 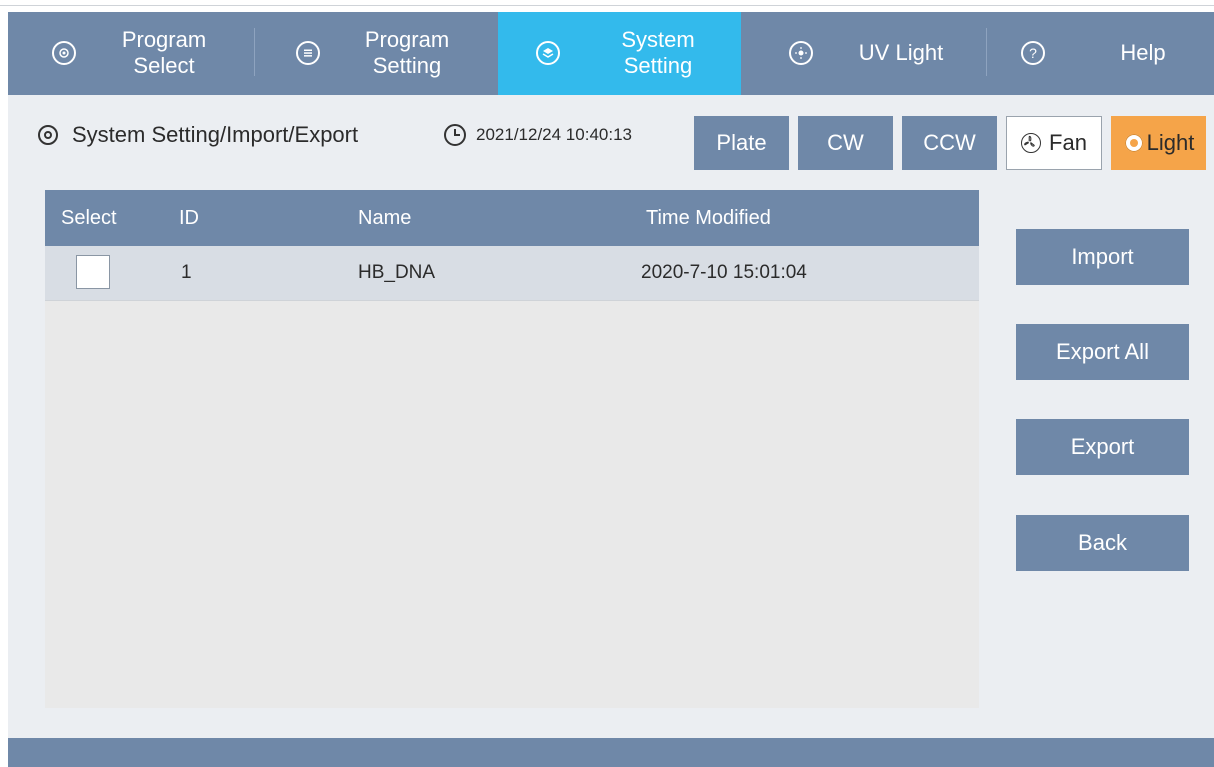 What do you see at coordinates (1143, 52) in the screenshot?
I see `tab-label: Help` at bounding box center [1143, 52].